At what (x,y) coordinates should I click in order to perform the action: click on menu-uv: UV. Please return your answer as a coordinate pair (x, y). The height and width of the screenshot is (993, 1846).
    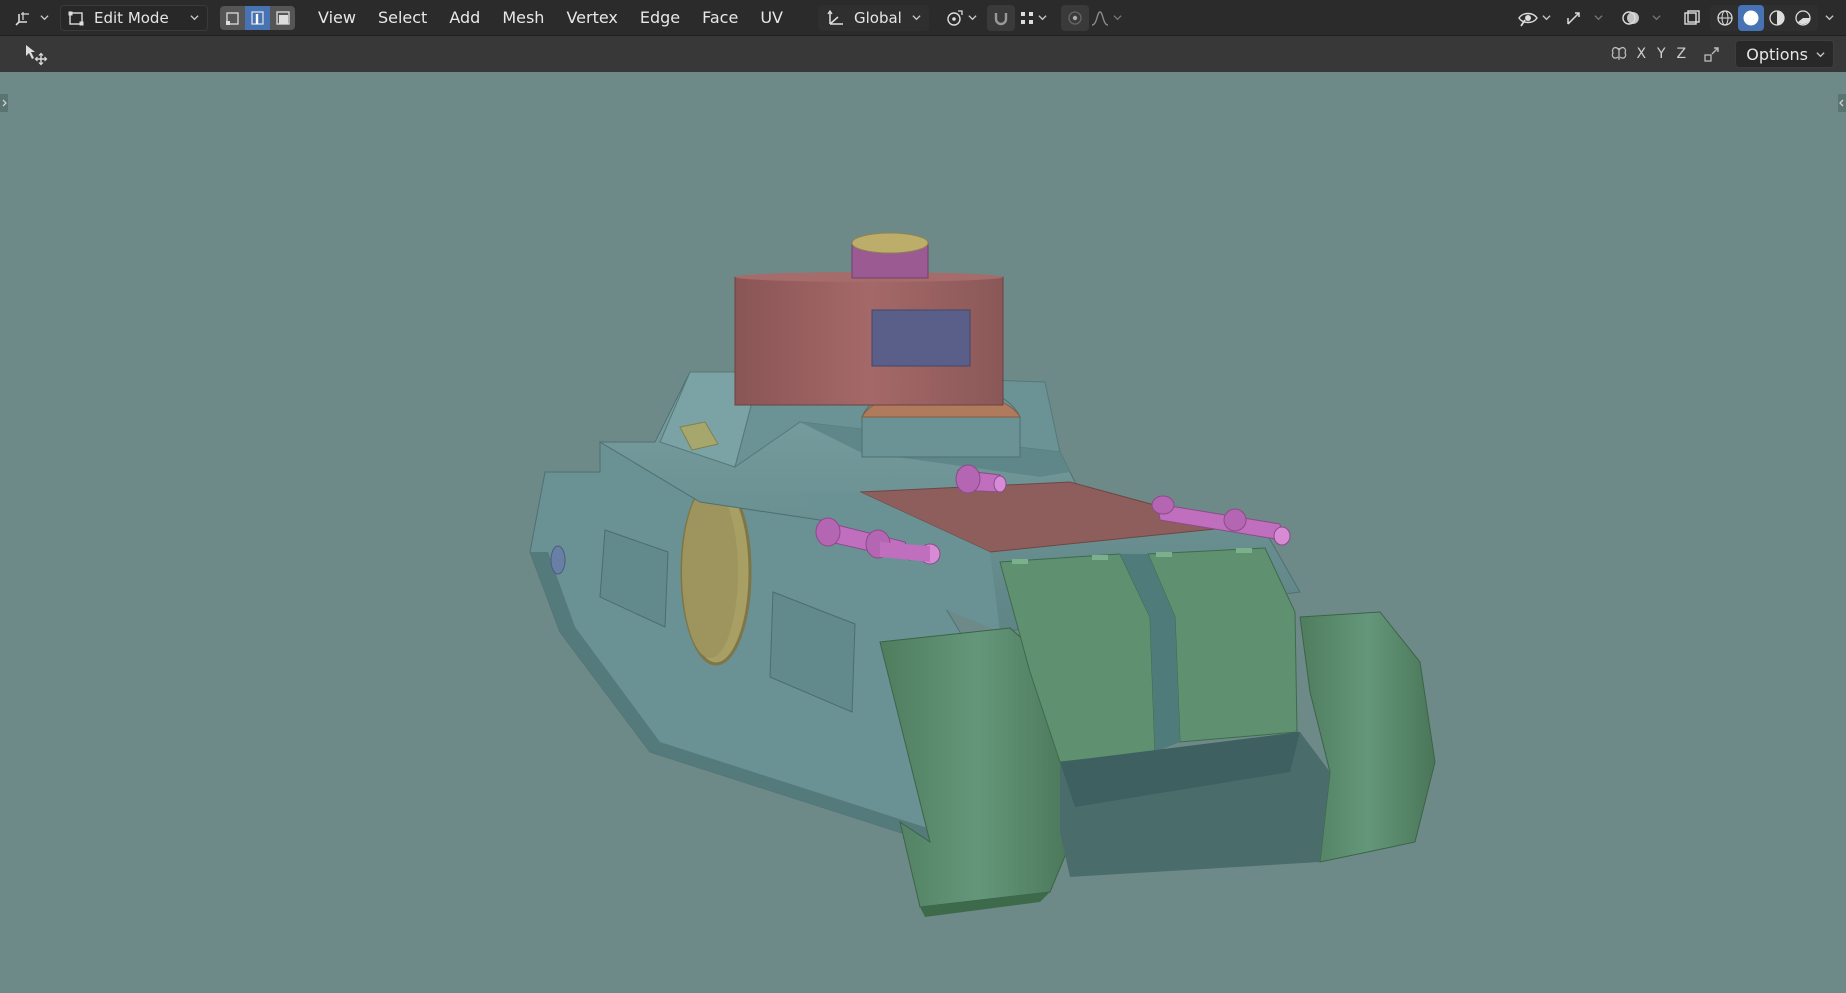
    Looking at the image, I should click on (771, 18).